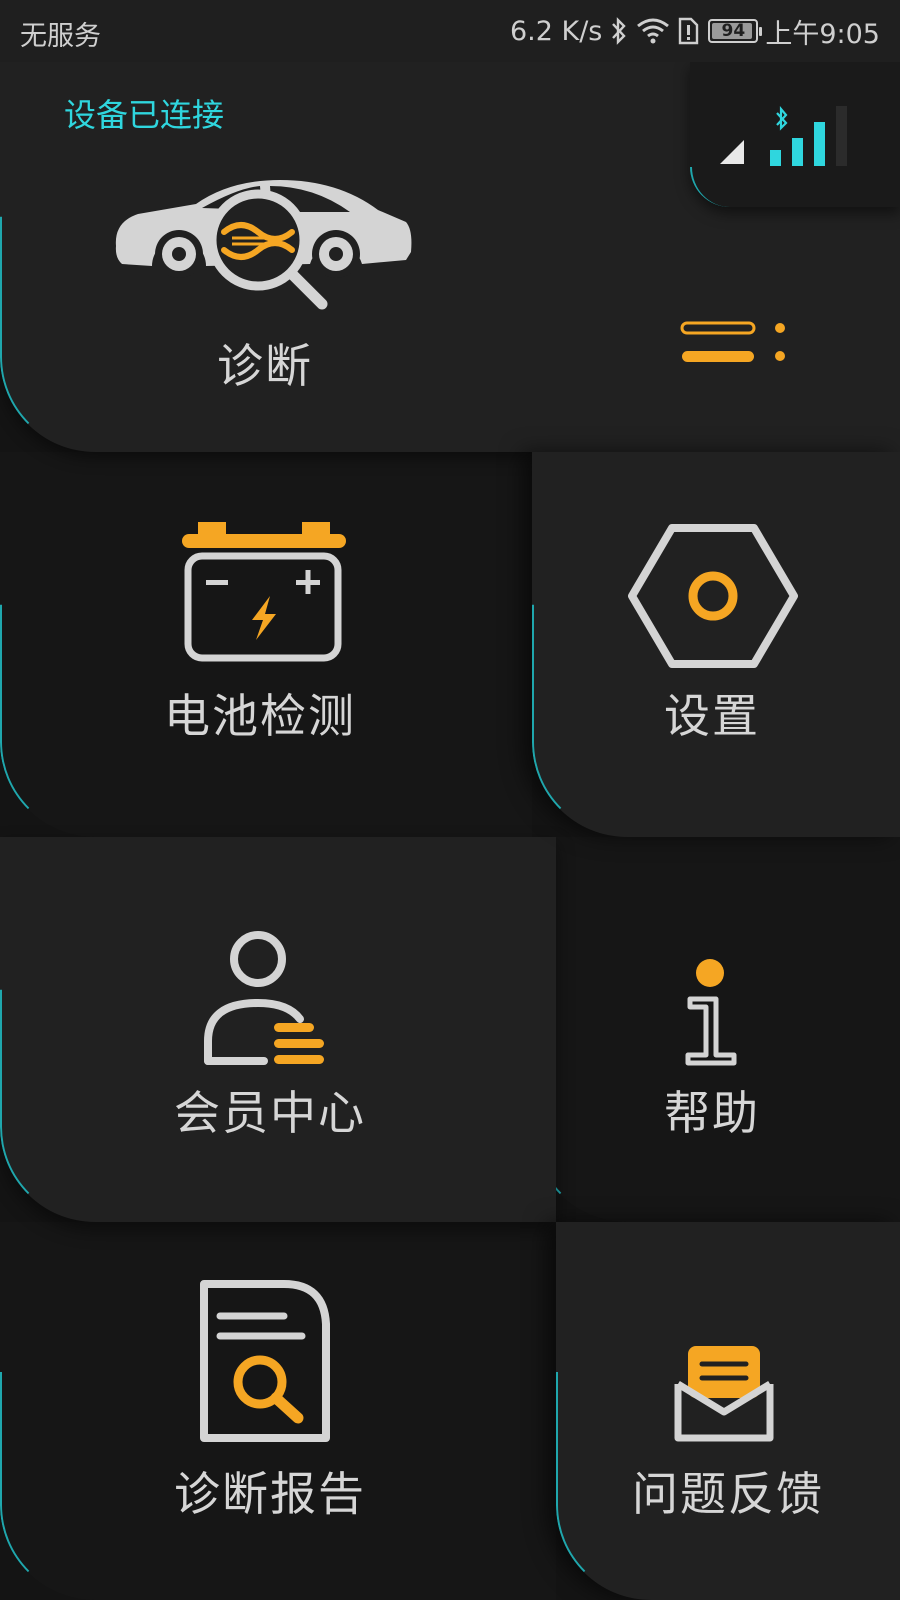 This screenshot has width=900, height=1600. Describe the element at coordinates (712, 1113) in the screenshot. I see `help-label: 帮助` at that location.